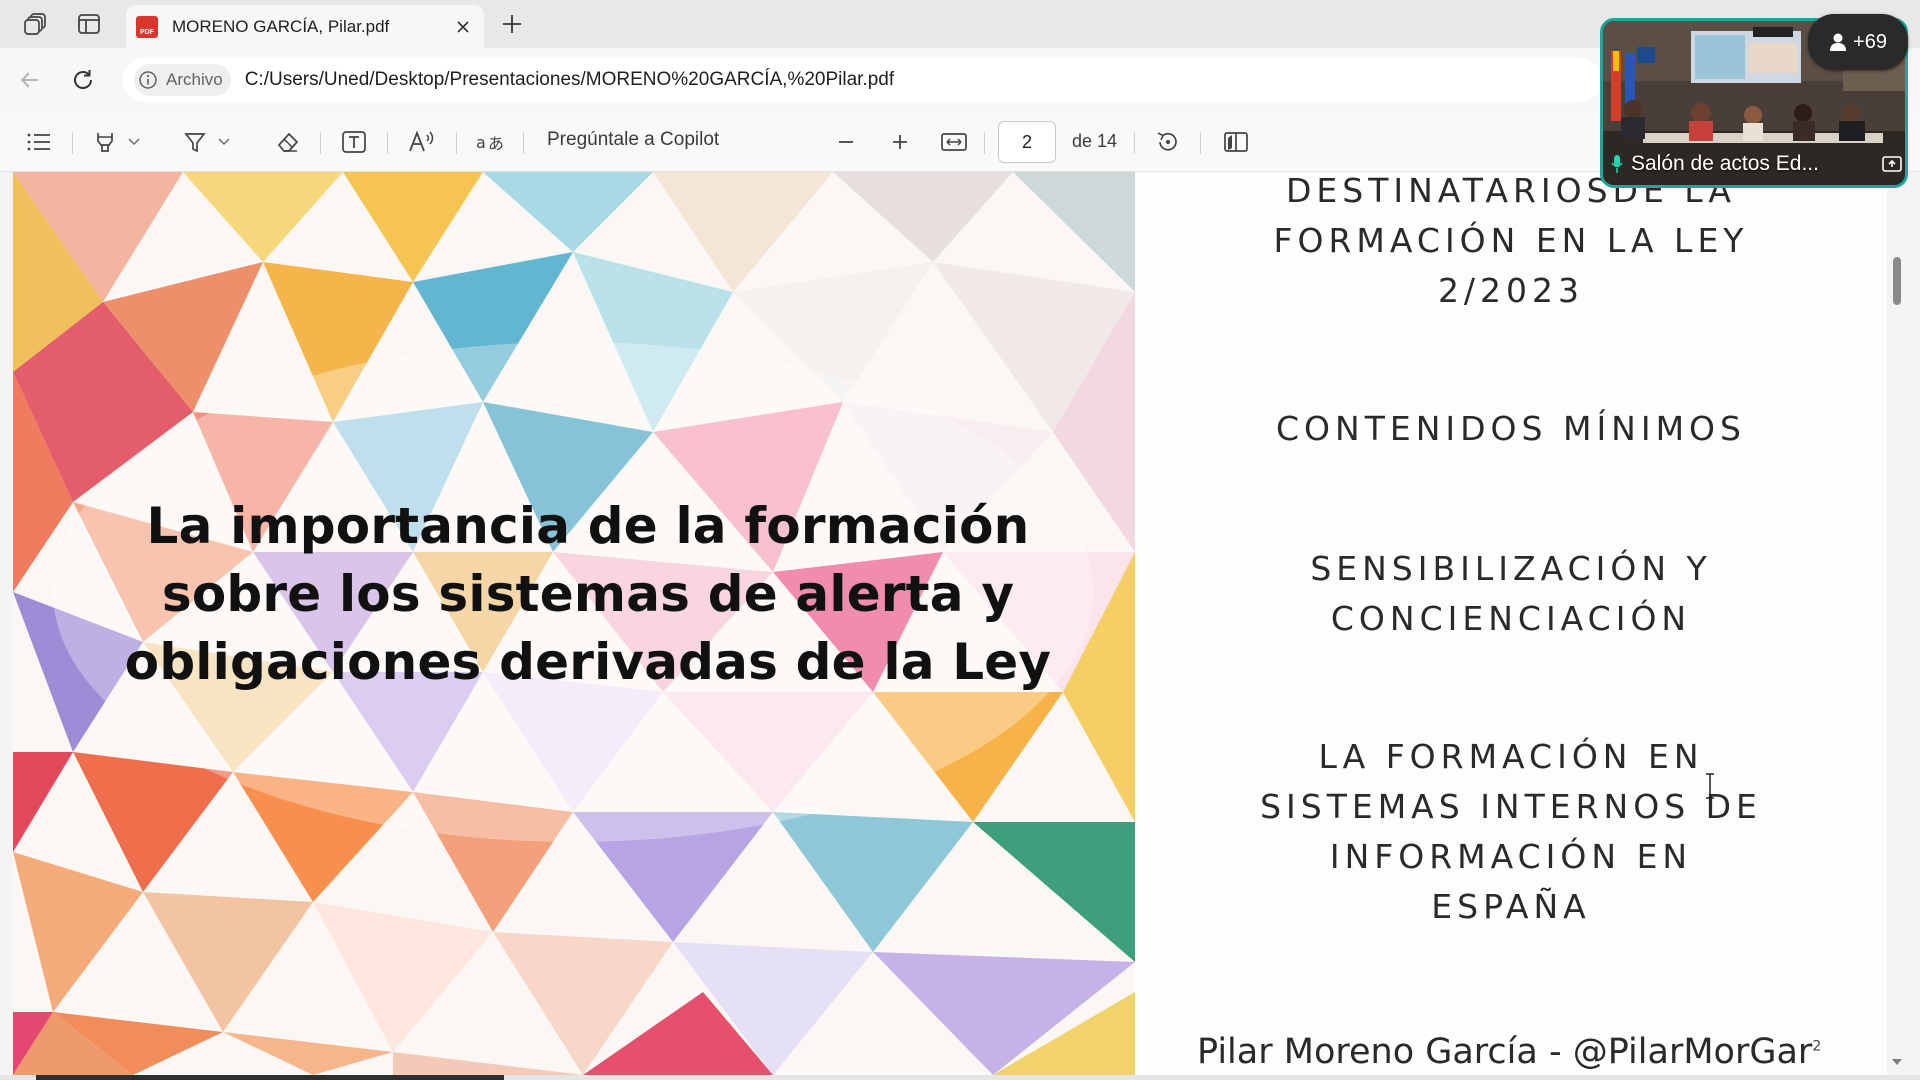  What do you see at coordinates (588, 526) in the screenshot?
I see `title-line: La importancia de la formación` at bounding box center [588, 526].